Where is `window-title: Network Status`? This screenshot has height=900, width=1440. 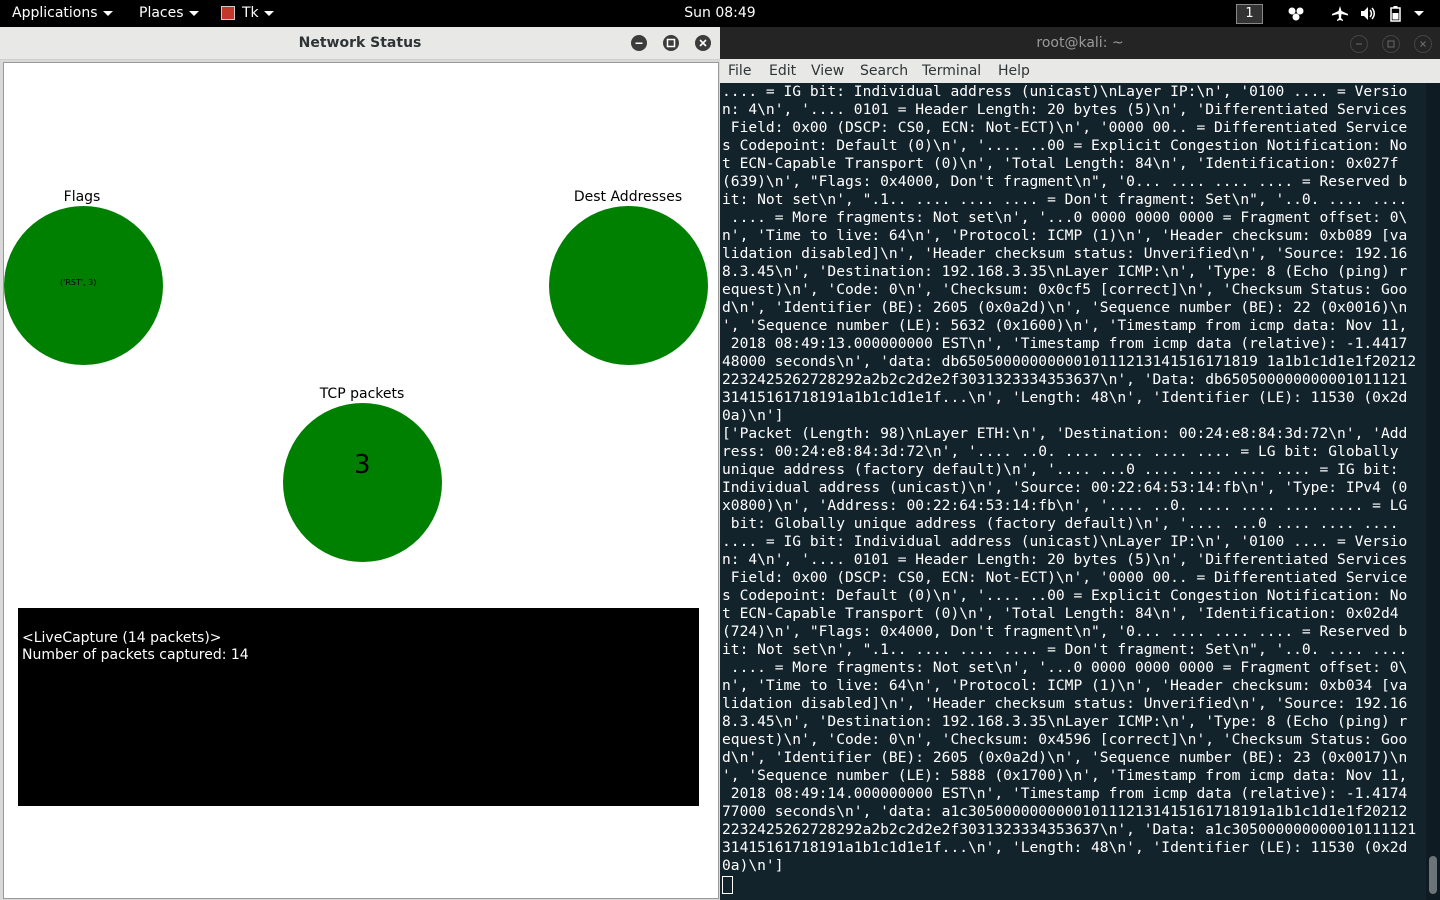 window-title: Network Status is located at coordinates (360, 43).